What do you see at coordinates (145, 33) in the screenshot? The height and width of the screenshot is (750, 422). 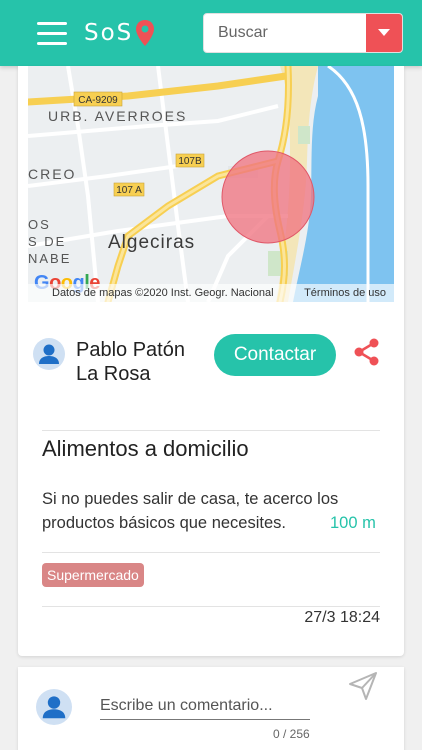 I see `location-pin-icon` at bounding box center [145, 33].